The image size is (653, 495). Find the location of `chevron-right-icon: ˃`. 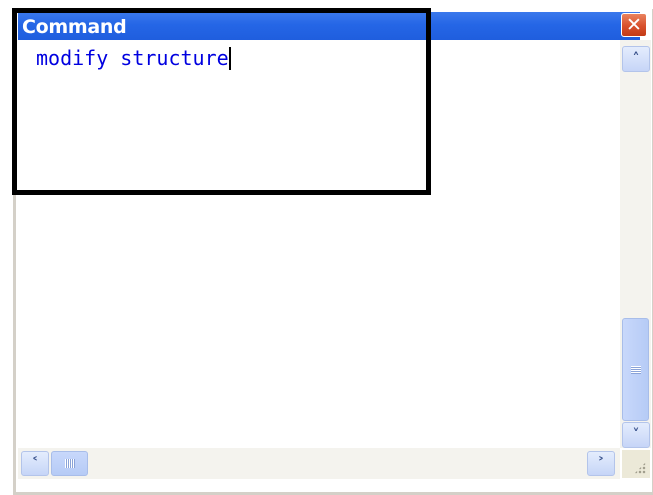

chevron-right-icon: ˃ is located at coordinates (601, 463).